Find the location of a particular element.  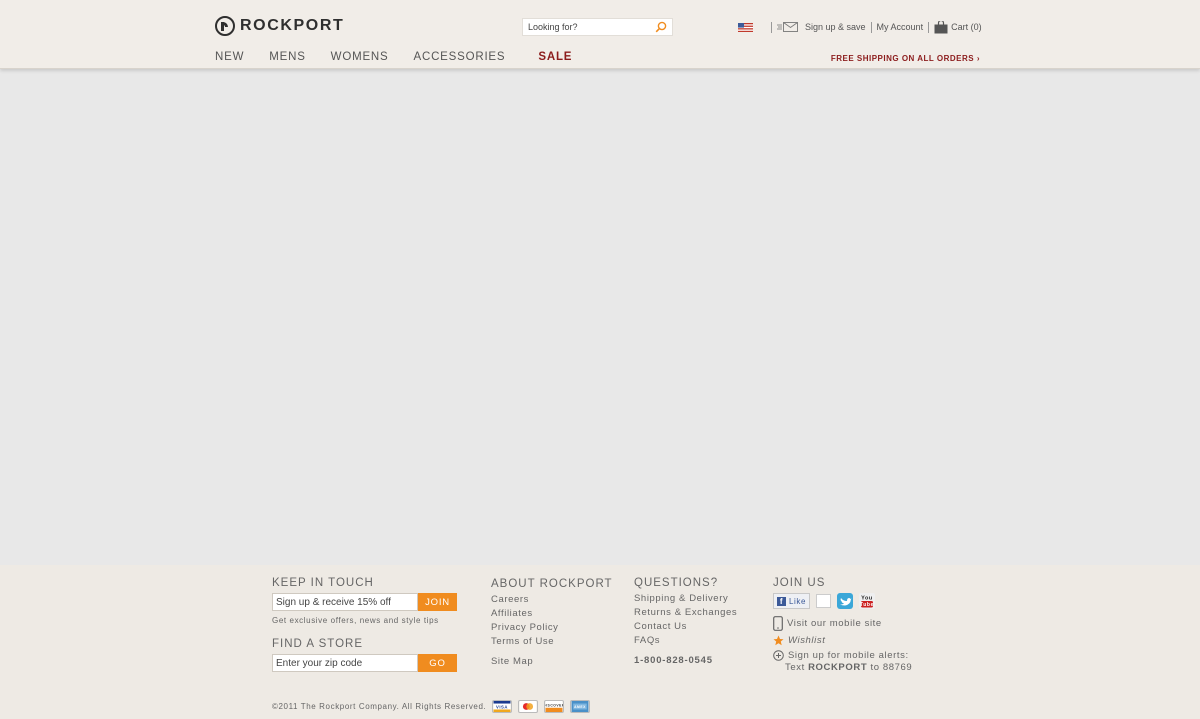

utility-links: Sign up & save My Account Cart (0) is located at coordinates (860, 27).